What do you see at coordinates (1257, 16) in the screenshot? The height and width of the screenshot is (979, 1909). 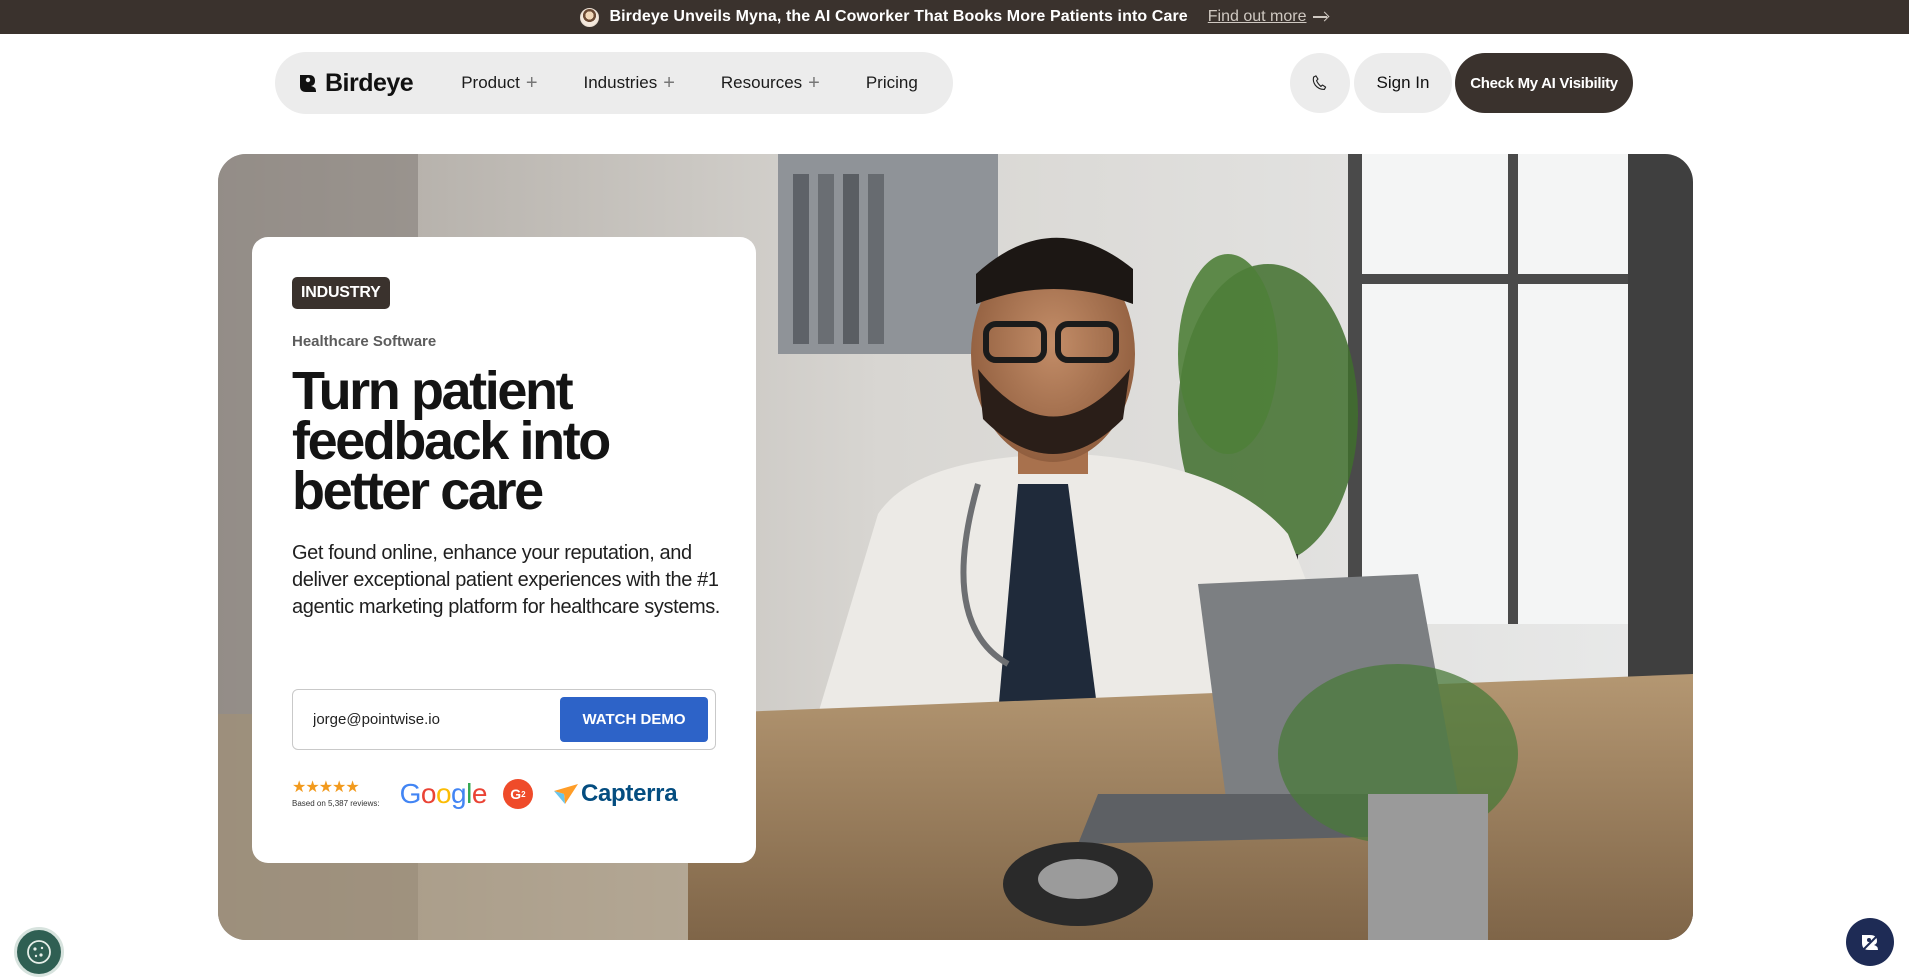 I see `find-out-more-label: Find out more` at bounding box center [1257, 16].